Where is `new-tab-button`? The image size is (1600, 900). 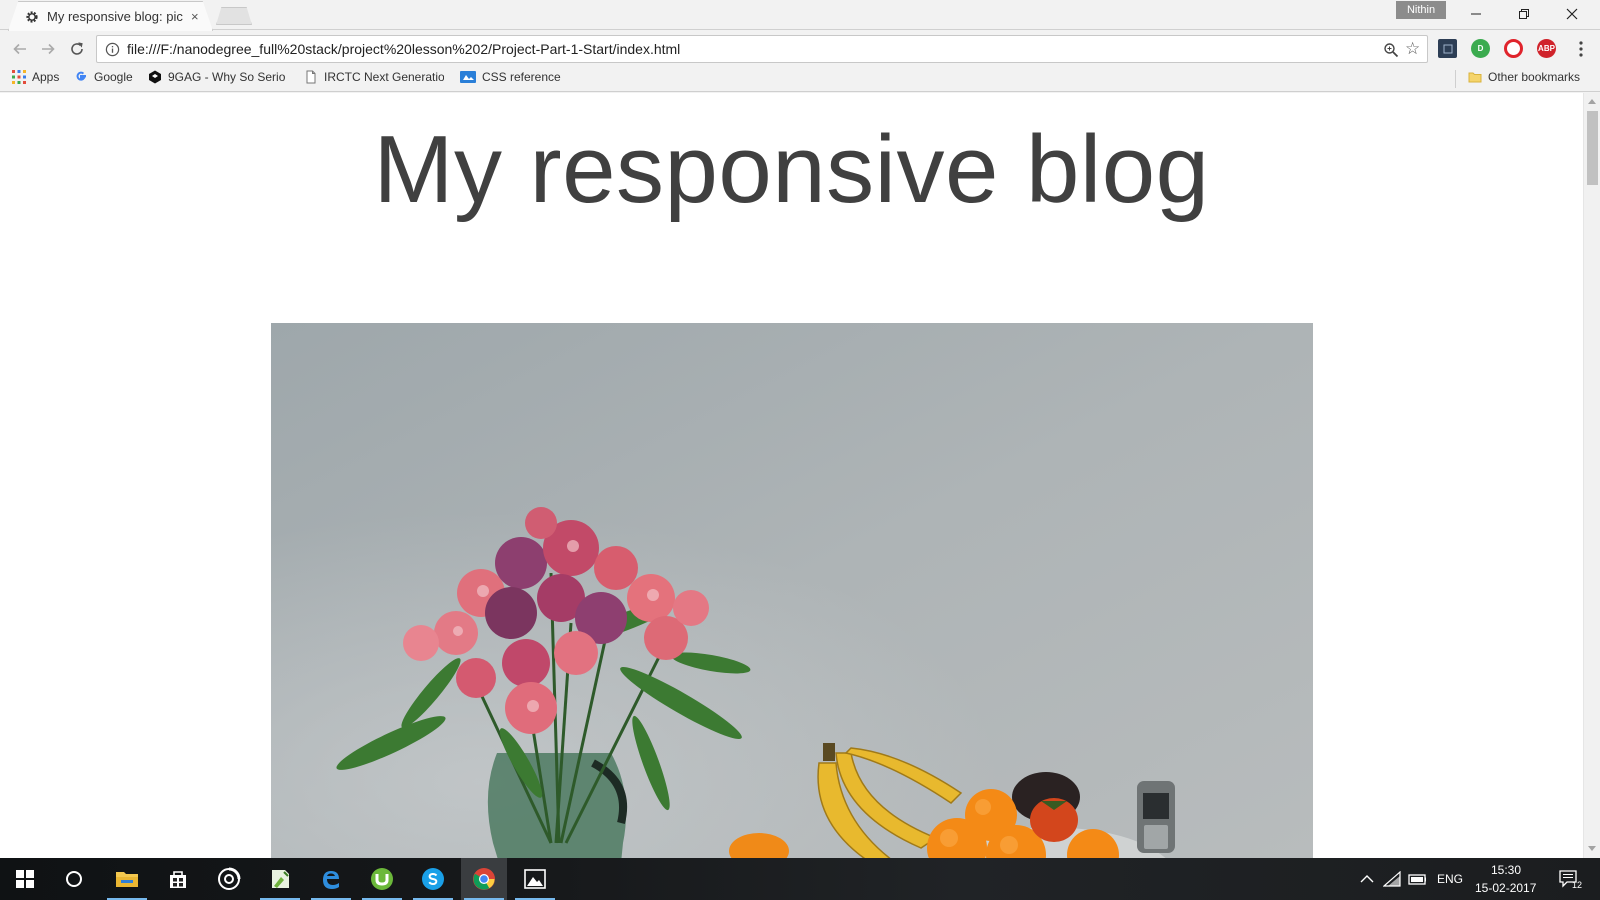
new-tab-button is located at coordinates (234, 16).